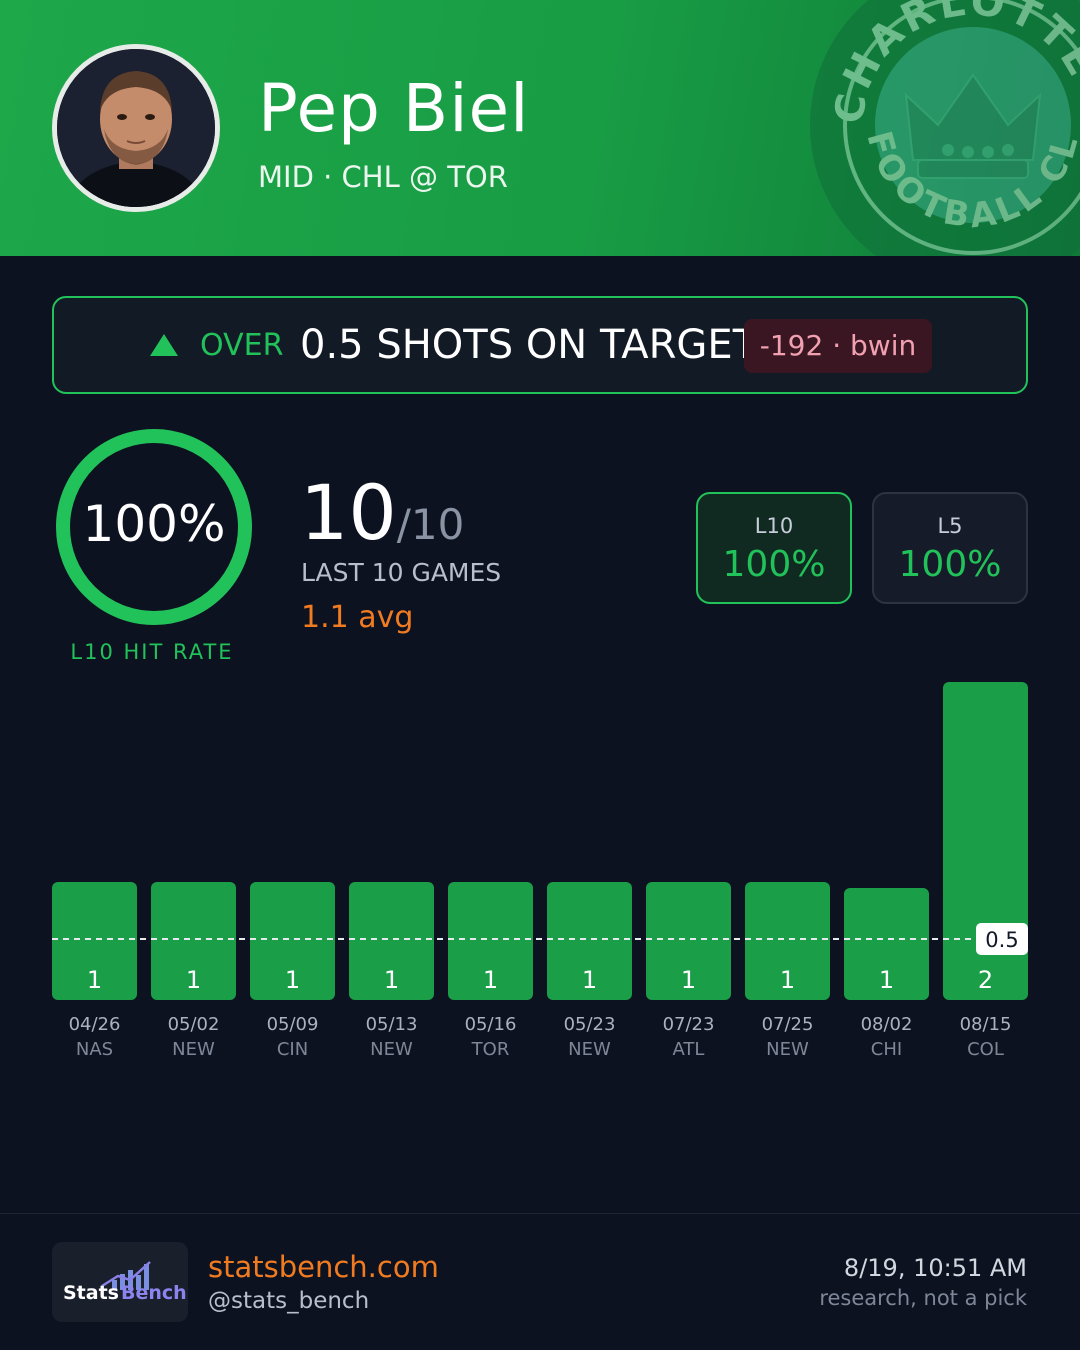 This screenshot has height=1350, width=1080. I want to click on split-pill-l10: L10 100%, so click(774, 548).